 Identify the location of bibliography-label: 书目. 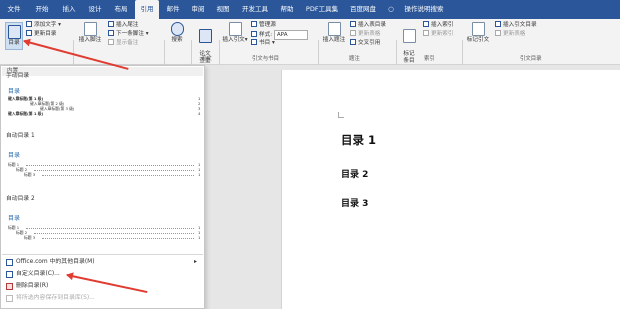
(265, 43).